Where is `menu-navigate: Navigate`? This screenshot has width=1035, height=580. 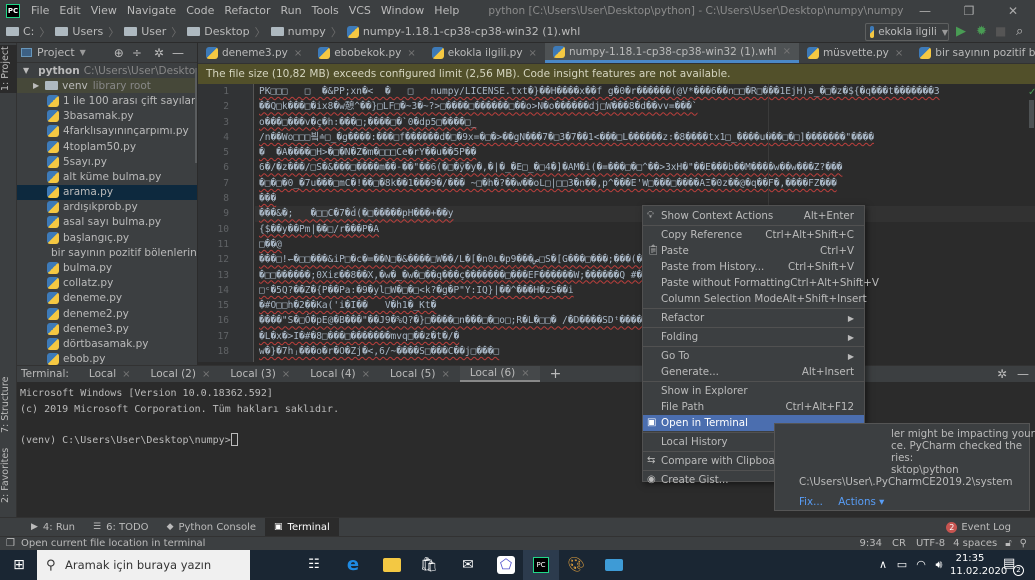
menu-navigate: Navigate is located at coordinates (151, 10).